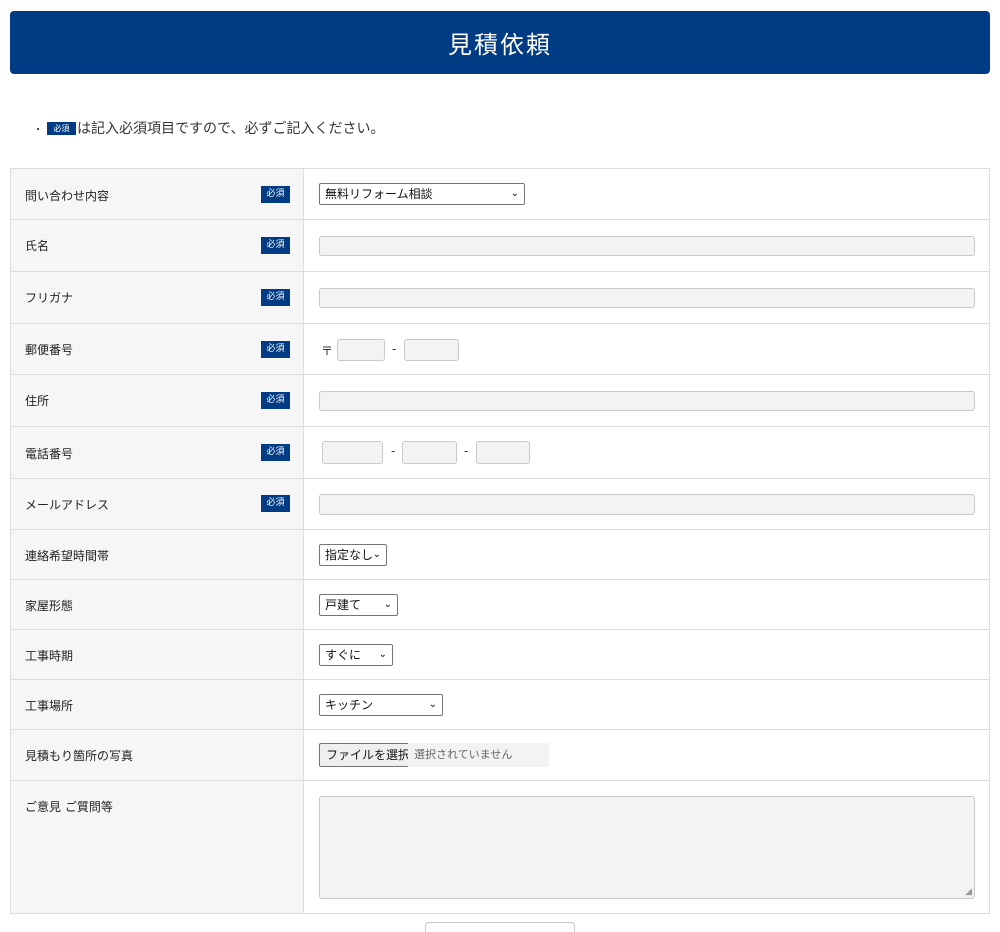  I want to click on address-input, so click(647, 401).